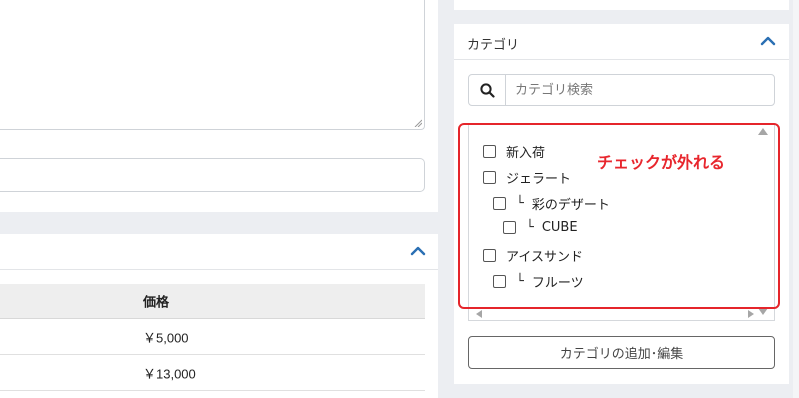 Image resolution: width=799 pixels, height=398 pixels. Describe the element at coordinates (661, 162) in the screenshot. I see `annotation-text: チェックが外れる` at that location.